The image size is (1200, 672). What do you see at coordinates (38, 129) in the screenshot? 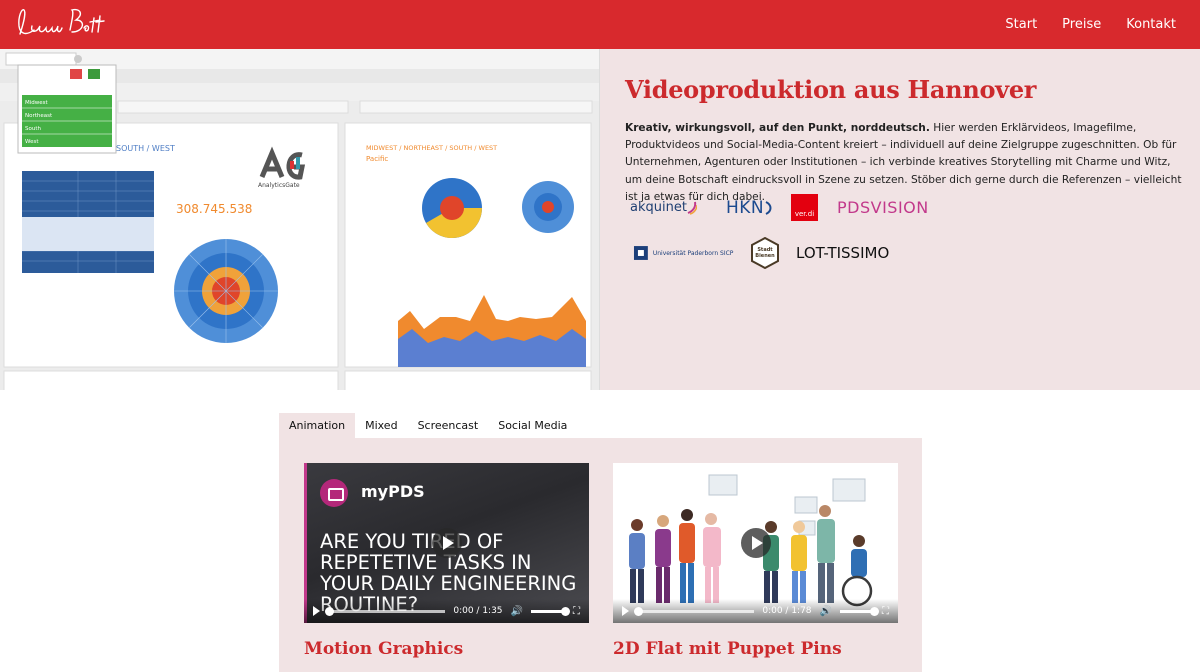
I see `filter-item: South` at bounding box center [38, 129].